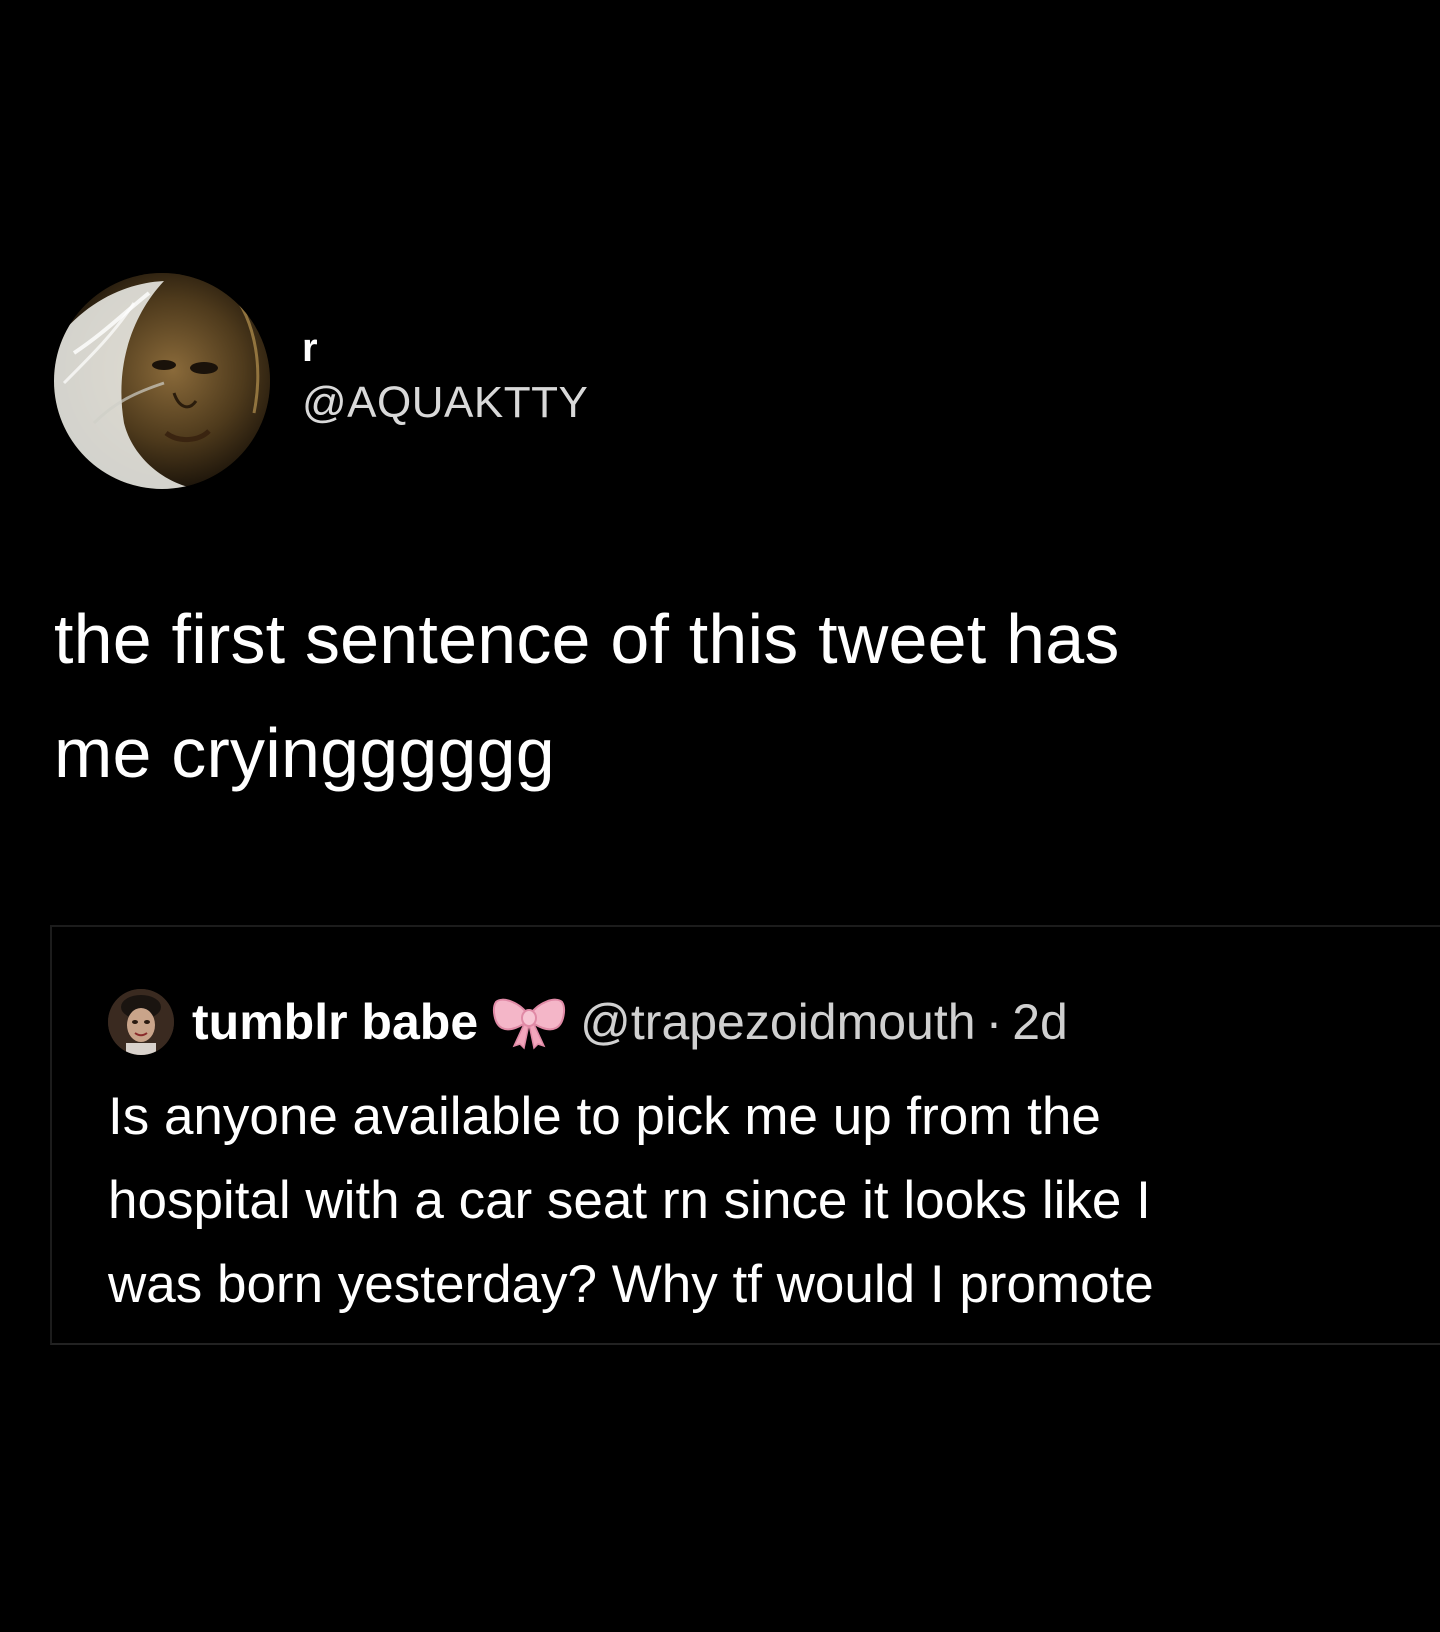 This screenshot has width=1440, height=1632. What do you see at coordinates (445, 348) in the screenshot?
I see `author-display-name: r` at bounding box center [445, 348].